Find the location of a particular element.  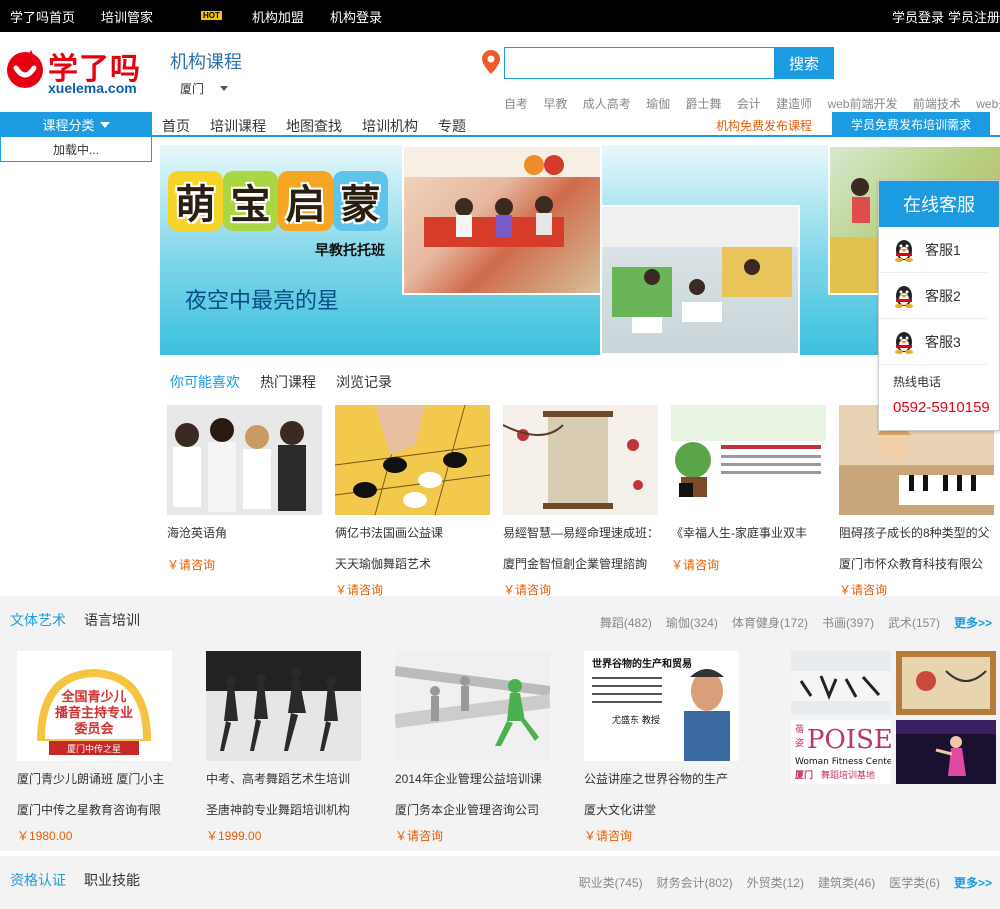

course-category-button: 课程分类 is located at coordinates (76, 124).